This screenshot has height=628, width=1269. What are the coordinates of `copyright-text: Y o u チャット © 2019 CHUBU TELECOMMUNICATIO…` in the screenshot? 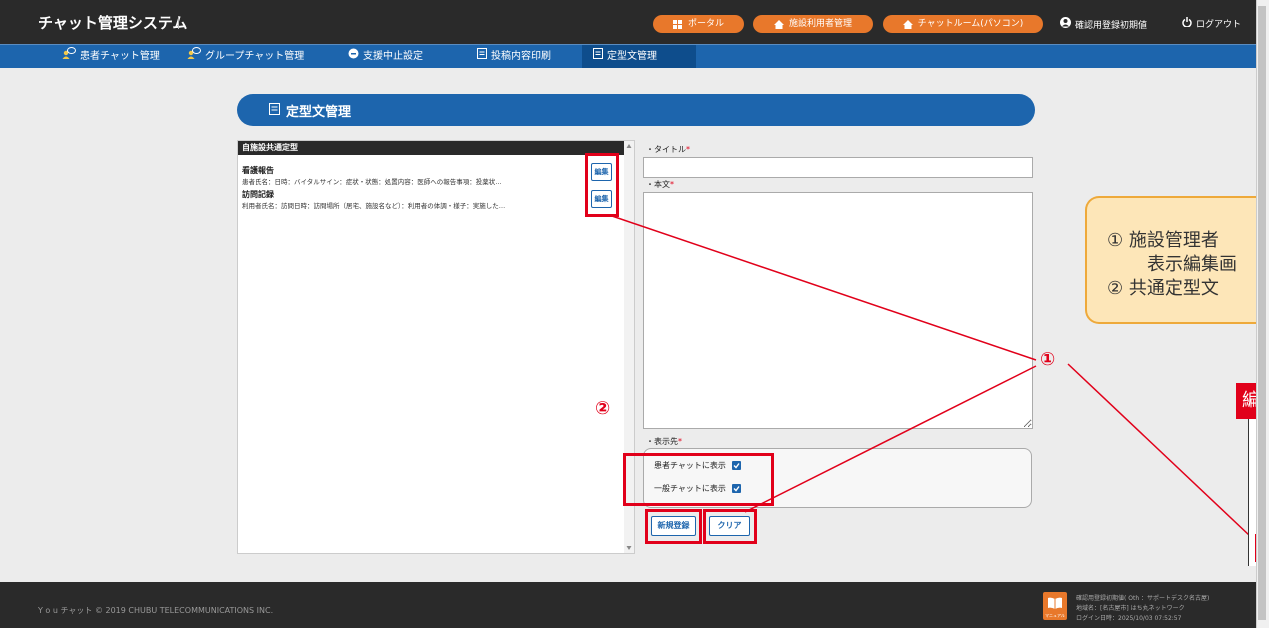 It's located at (156, 610).